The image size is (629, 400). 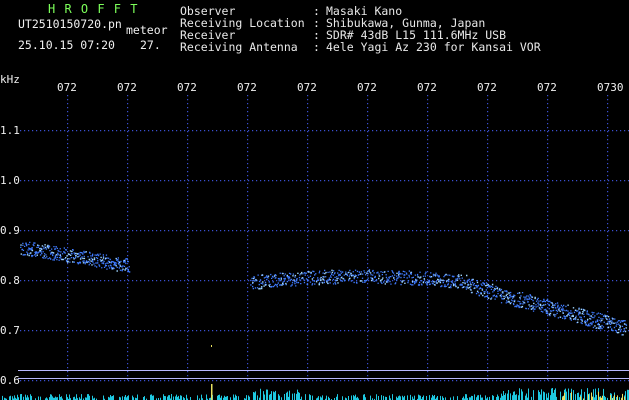 I want to click on y-tick-label: 0.7, so click(x=10, y=330).